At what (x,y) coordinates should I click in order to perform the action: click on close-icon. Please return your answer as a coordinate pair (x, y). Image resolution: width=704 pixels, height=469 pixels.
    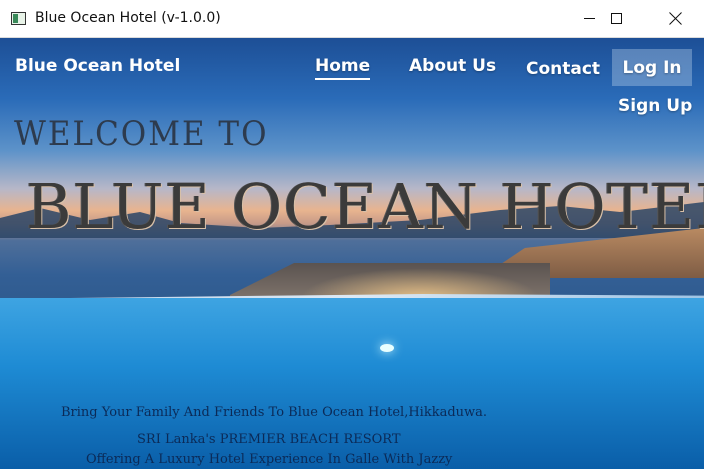
    Looking at the image, I should click on (675, 18).